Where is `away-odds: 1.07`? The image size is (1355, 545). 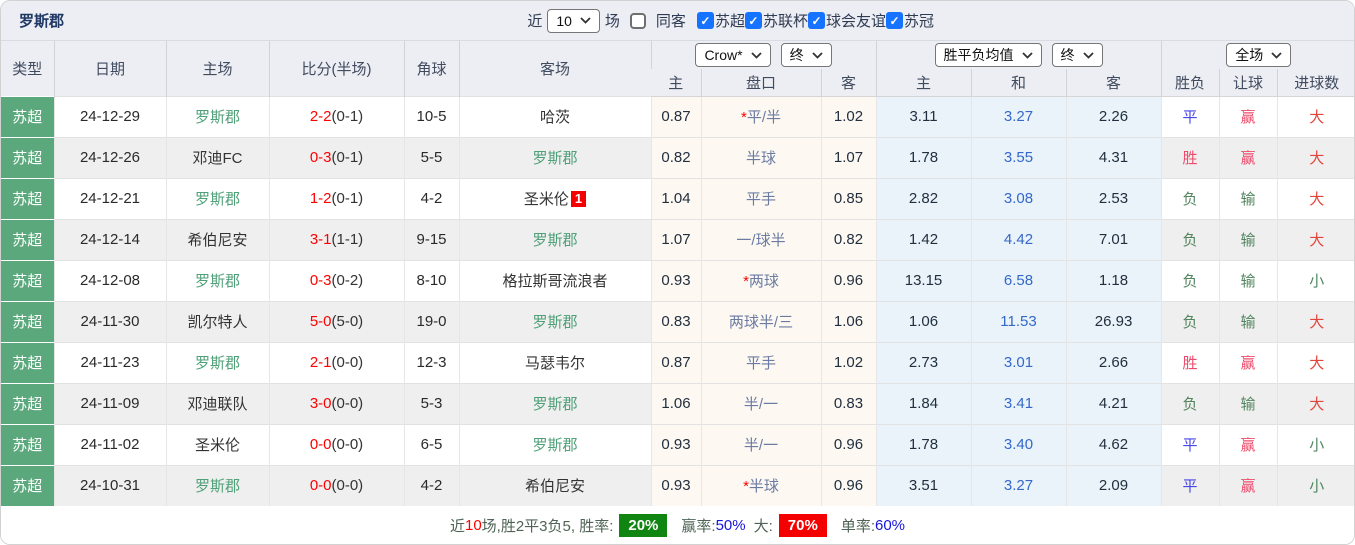
away-odds: 1.07 is located at coordinates (848, 157).